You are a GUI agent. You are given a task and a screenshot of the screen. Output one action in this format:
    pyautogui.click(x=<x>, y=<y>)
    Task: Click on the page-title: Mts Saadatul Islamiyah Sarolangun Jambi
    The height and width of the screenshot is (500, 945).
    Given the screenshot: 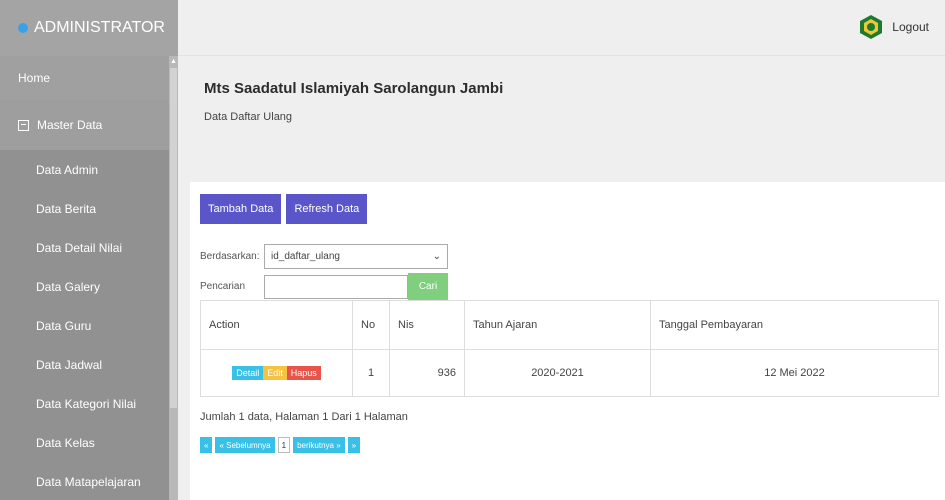 What is the action you would take?
    pyautogui.click(x=354, y=88)
    